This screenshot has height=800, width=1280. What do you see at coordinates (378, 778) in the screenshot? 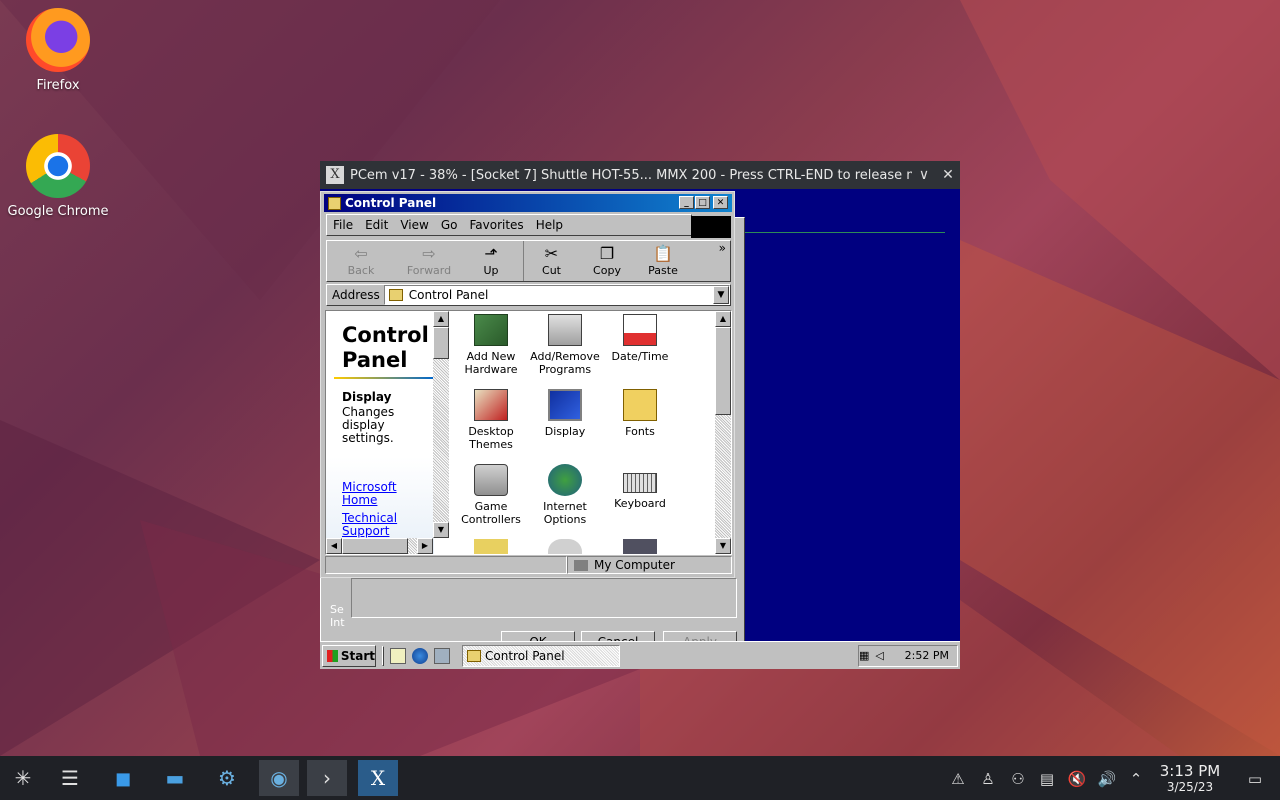
I see `pcem-task-icon: X` at bounding box center [378, 778].